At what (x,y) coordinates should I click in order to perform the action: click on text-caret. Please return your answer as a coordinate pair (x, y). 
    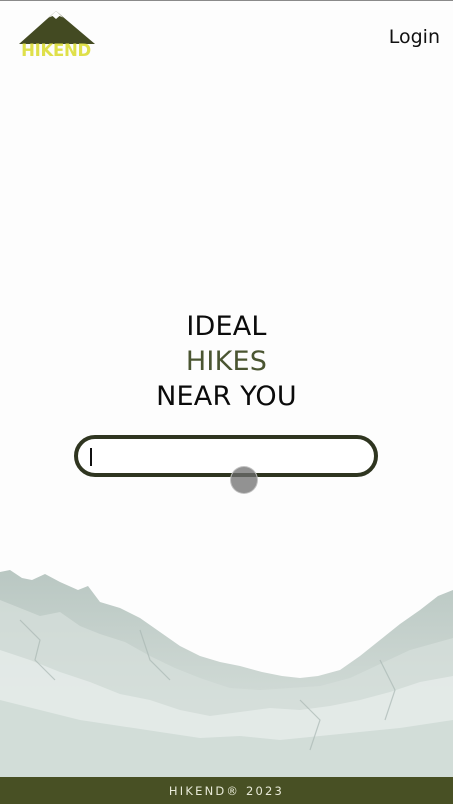
    Looking at the image, I should click on (91, 457).